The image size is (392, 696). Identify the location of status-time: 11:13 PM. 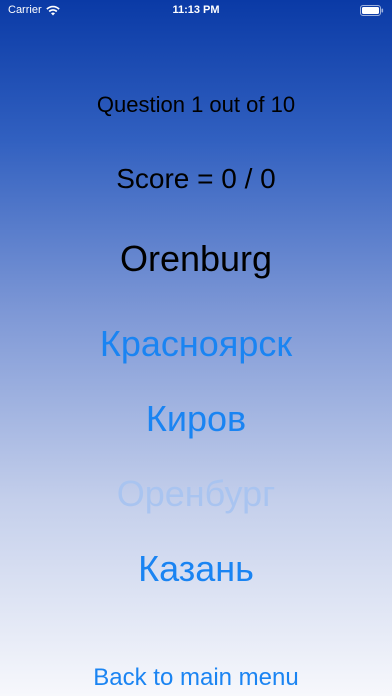
(196, 10).